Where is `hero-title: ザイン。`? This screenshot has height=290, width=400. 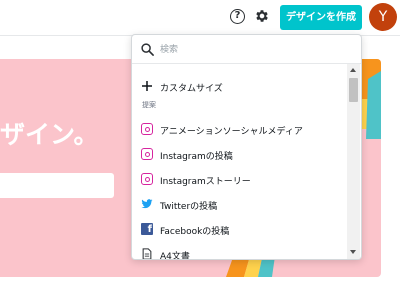 hero-title: ザイン。 is located at coordinates (49, 134).